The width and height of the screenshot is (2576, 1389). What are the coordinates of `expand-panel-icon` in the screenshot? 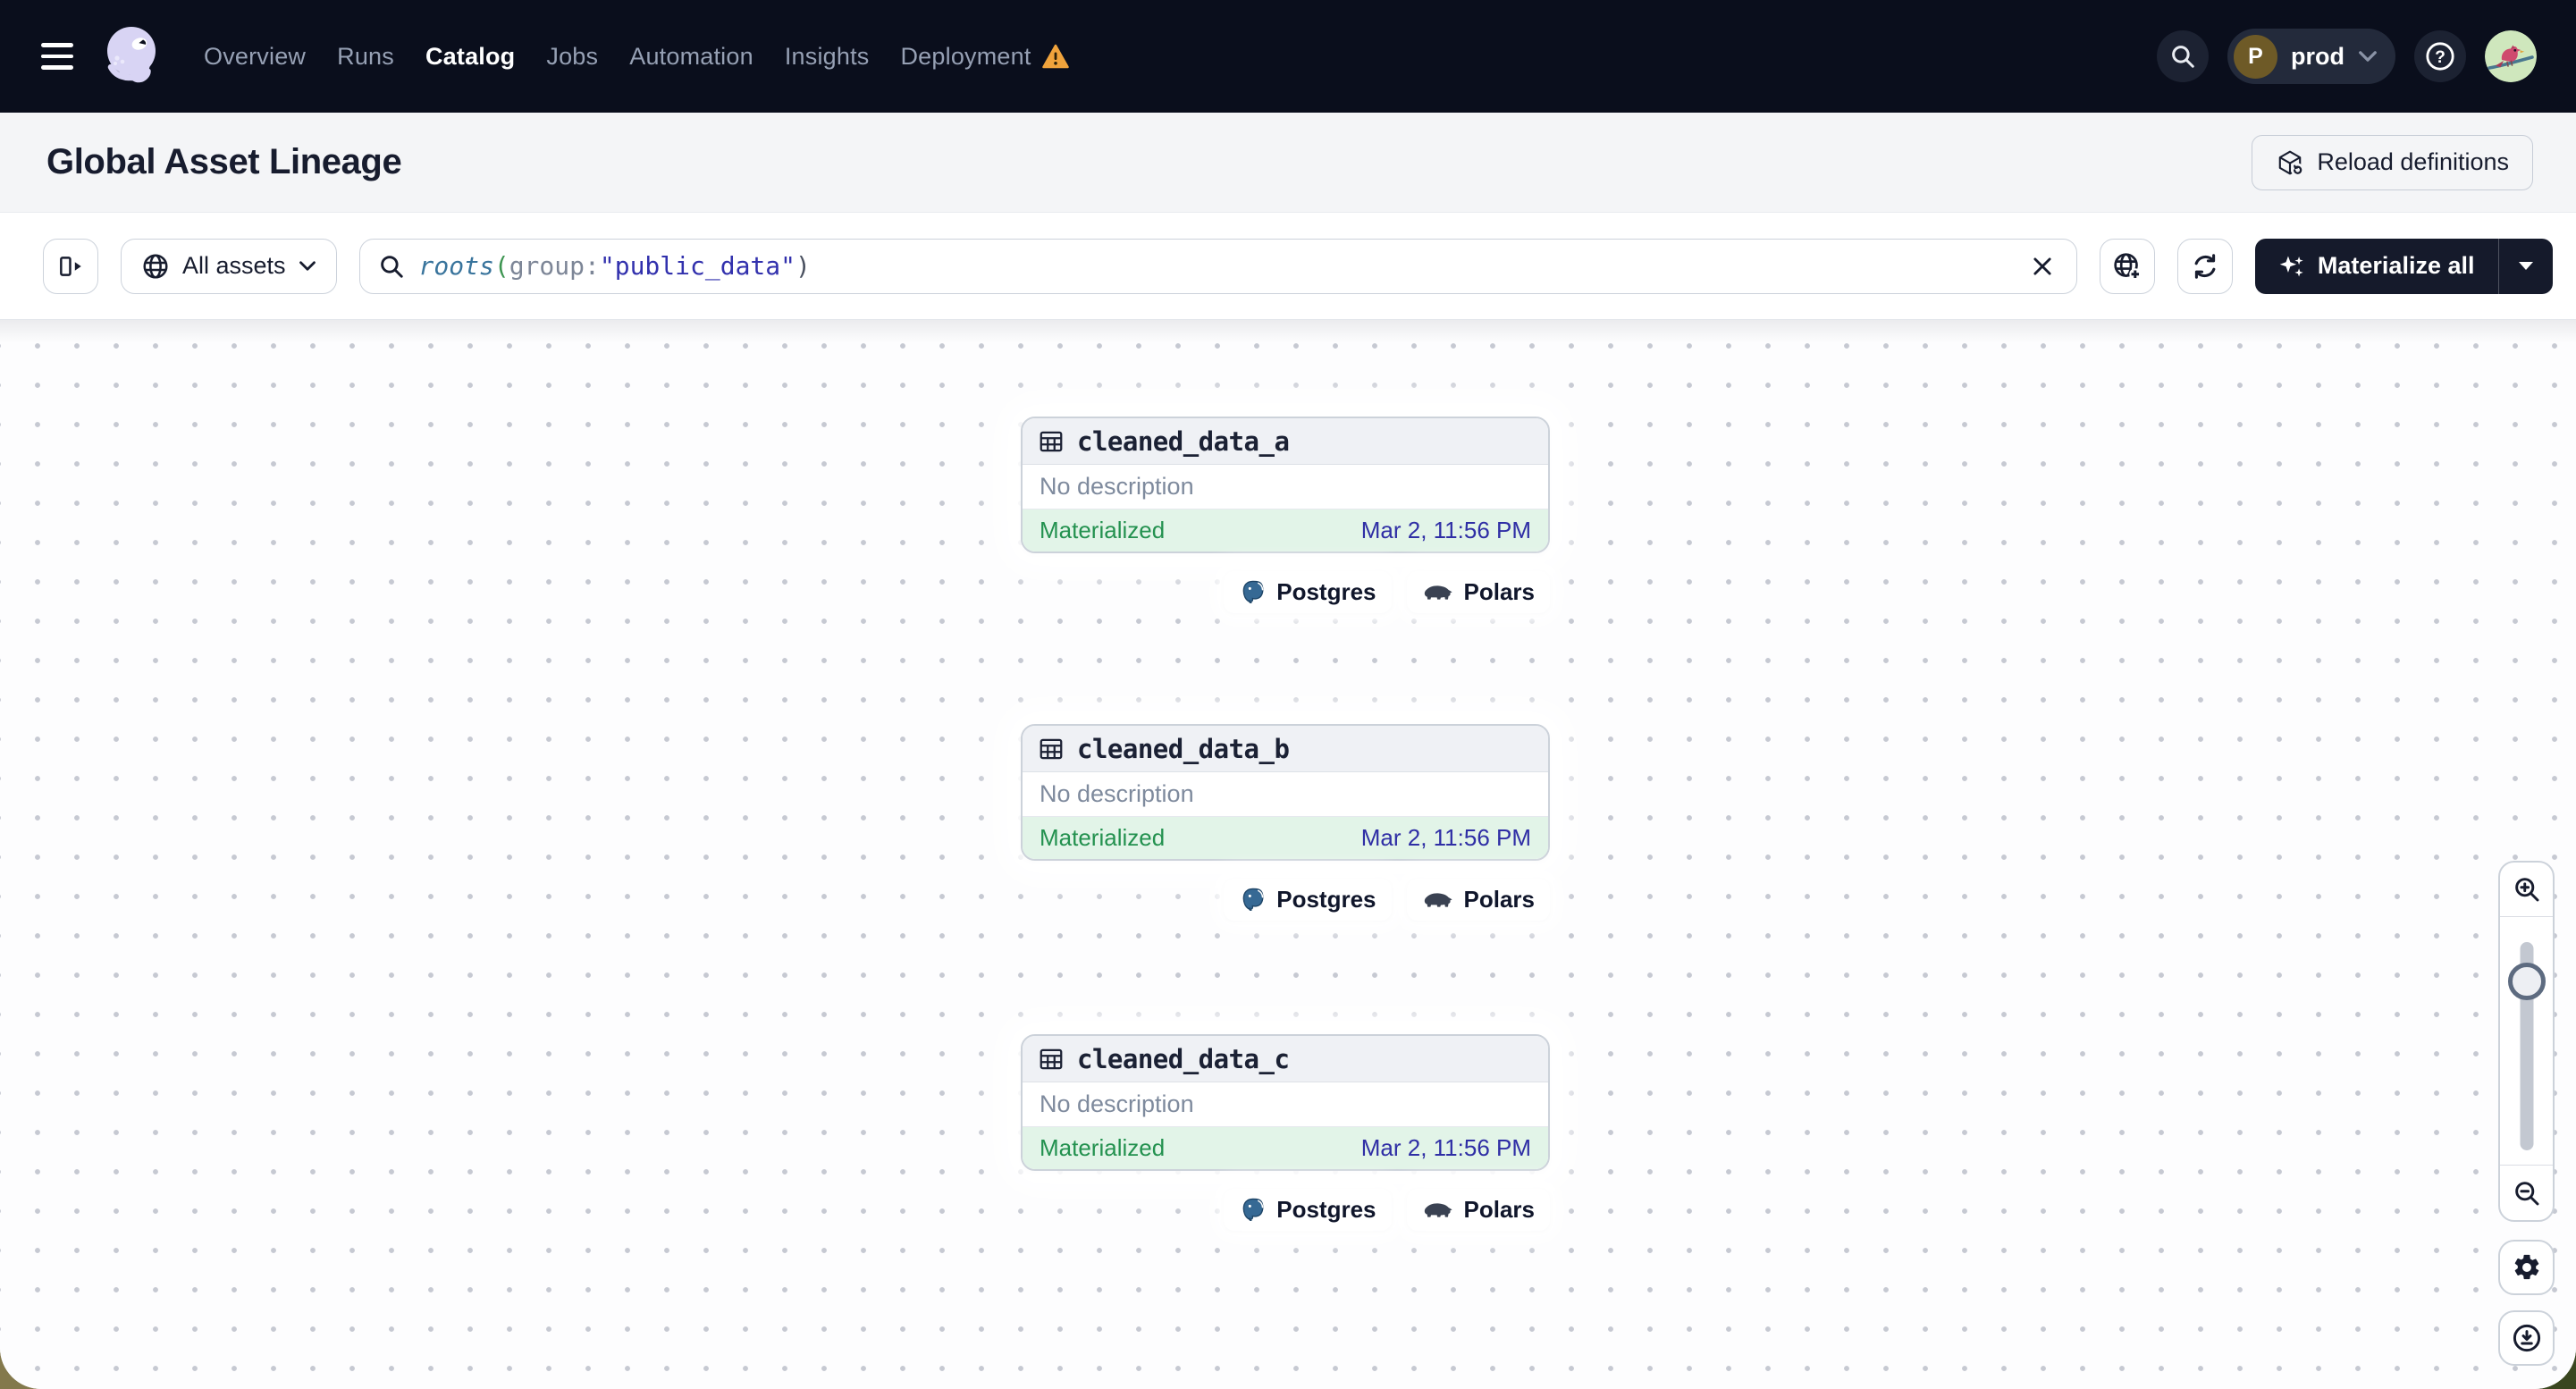 It's located at (70, 266).